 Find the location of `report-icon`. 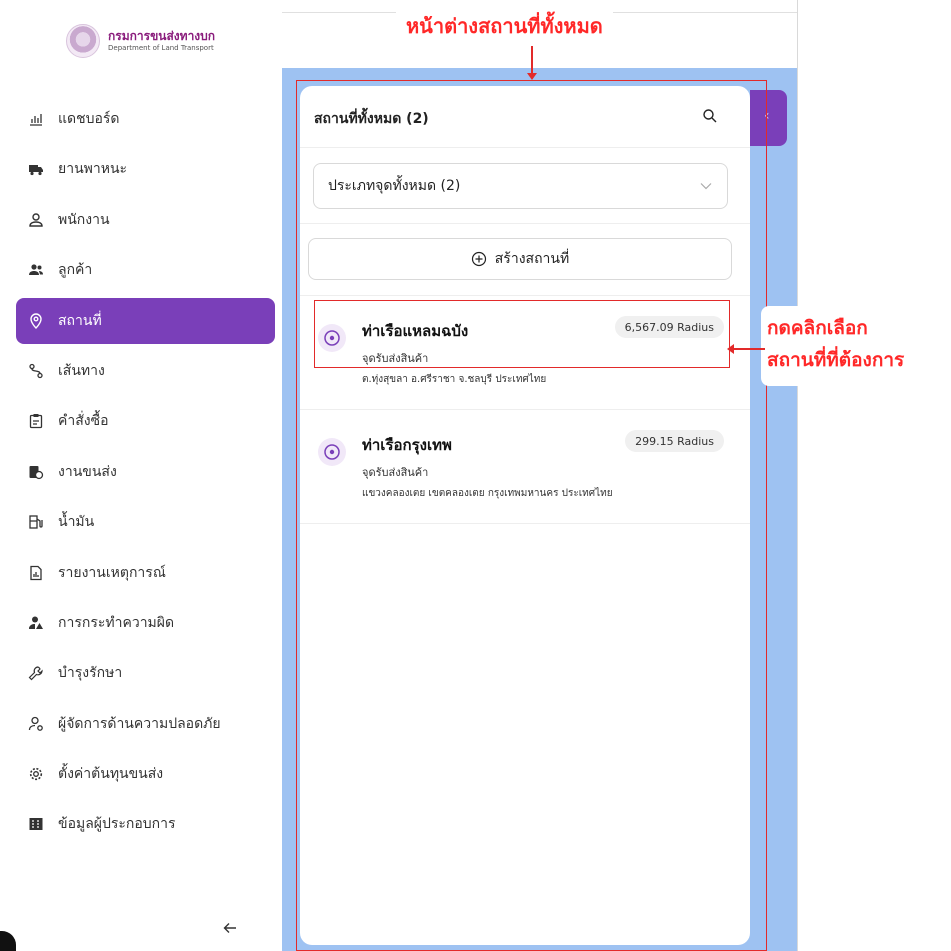

report-icon is located at coordinates (36, 573).